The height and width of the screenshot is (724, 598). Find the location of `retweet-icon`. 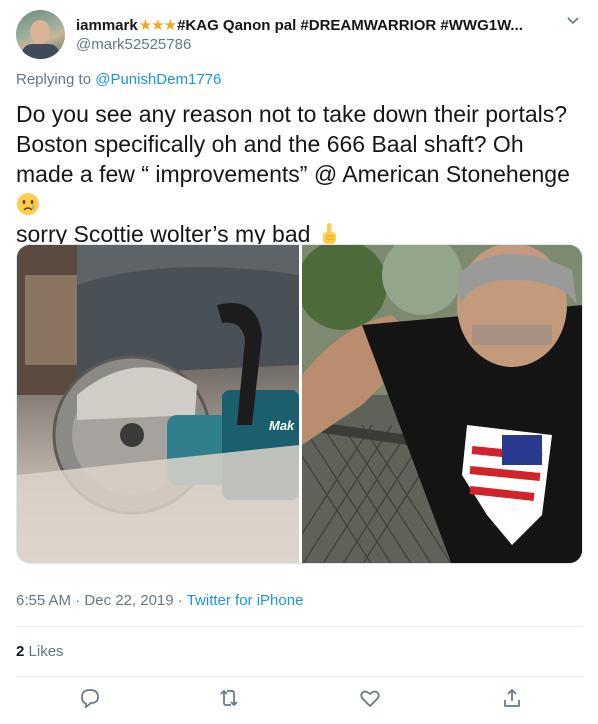

retweet-icon is located at coordinates (229, 698).